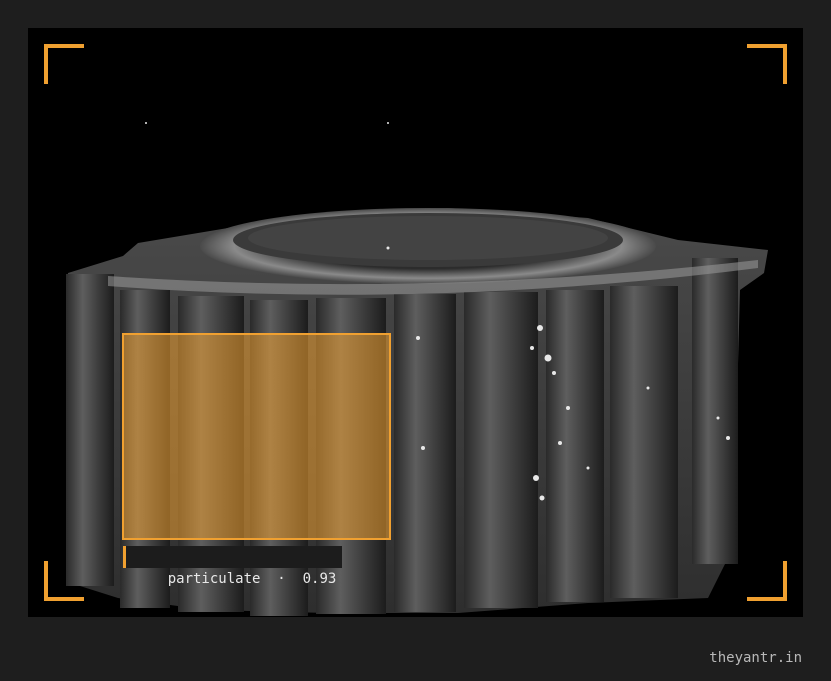 This screenshot has height=681, width=831. Describe the element at coordinates (767, 64) in the screenshot. I see `corner-bracket-top-right` at that location.